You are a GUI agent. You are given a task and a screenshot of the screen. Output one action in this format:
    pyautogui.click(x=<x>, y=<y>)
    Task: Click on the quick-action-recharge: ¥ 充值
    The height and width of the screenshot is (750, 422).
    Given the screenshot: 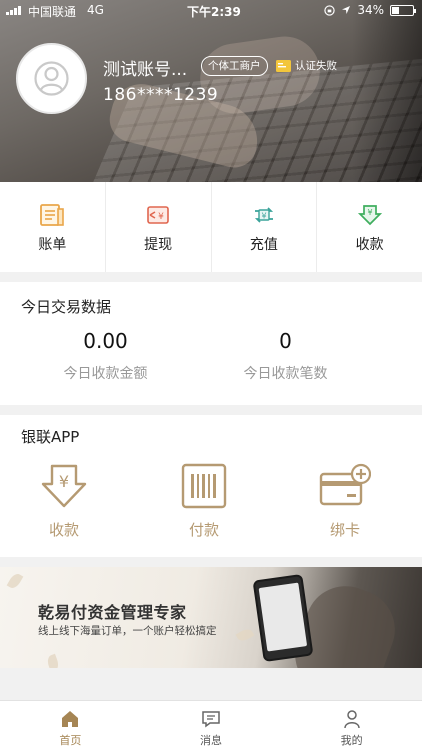 What is the action you would take?
    pyautogui.click(x=265, y=227)
    